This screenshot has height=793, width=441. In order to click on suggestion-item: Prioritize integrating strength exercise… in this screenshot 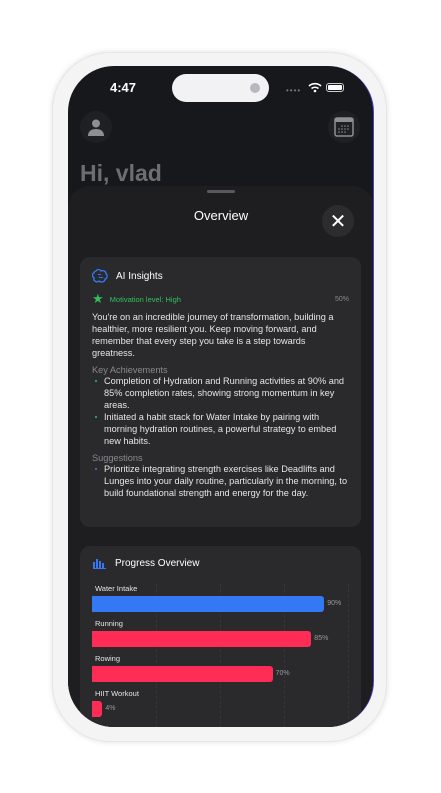, I will do `click(220, 481)`.